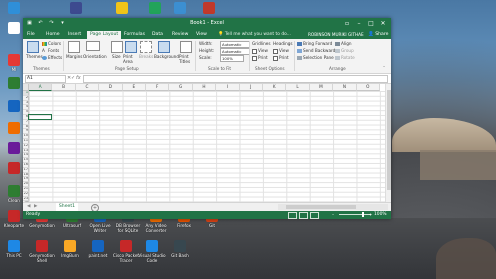 This screenshot has width=496, height=279. Describe the element at coordinates (180, 35) in the screenshot. I see `tab-review: Review` at that location.